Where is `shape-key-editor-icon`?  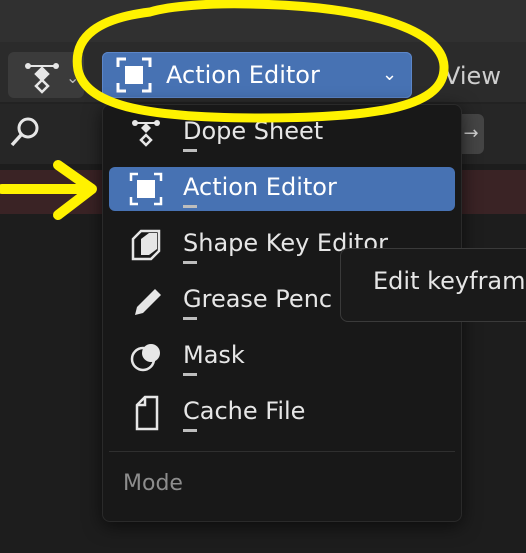
shape-key-editor-icon is located at coordinates (146, 245).